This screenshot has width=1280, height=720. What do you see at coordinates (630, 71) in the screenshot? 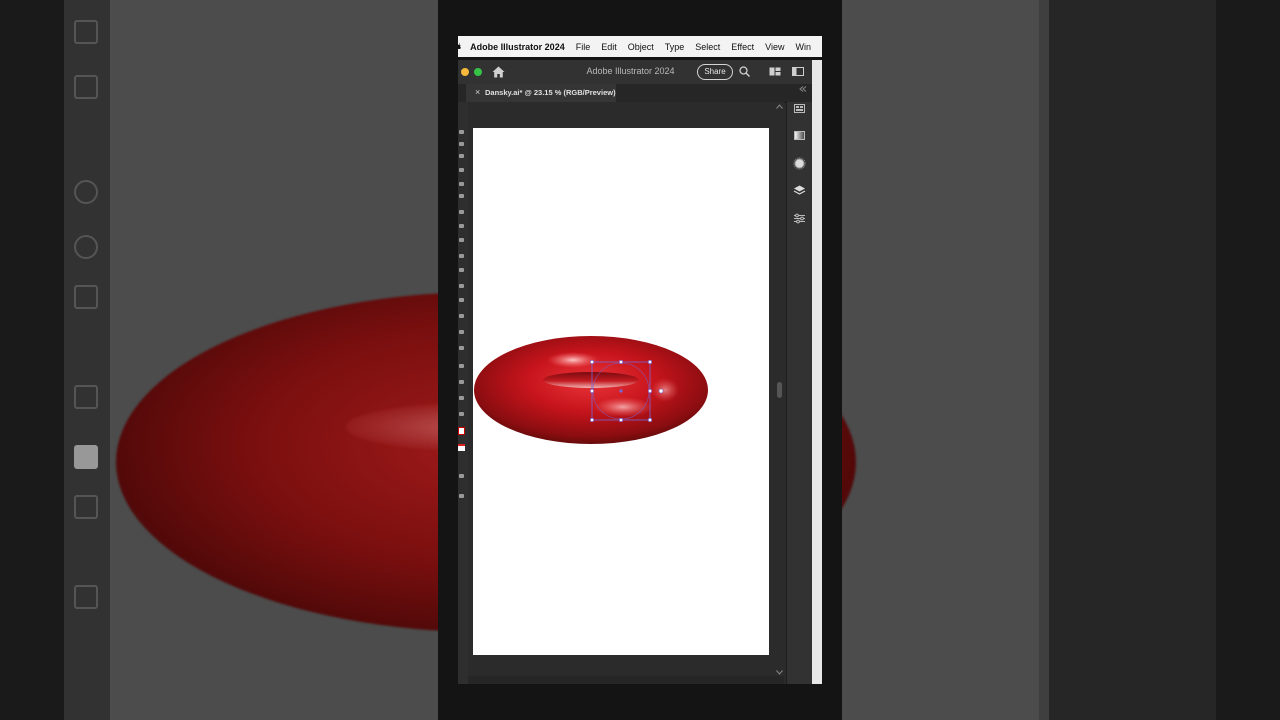
I see `window-title: Adobe Illustrator 2024` at bounding box center [630, 71].